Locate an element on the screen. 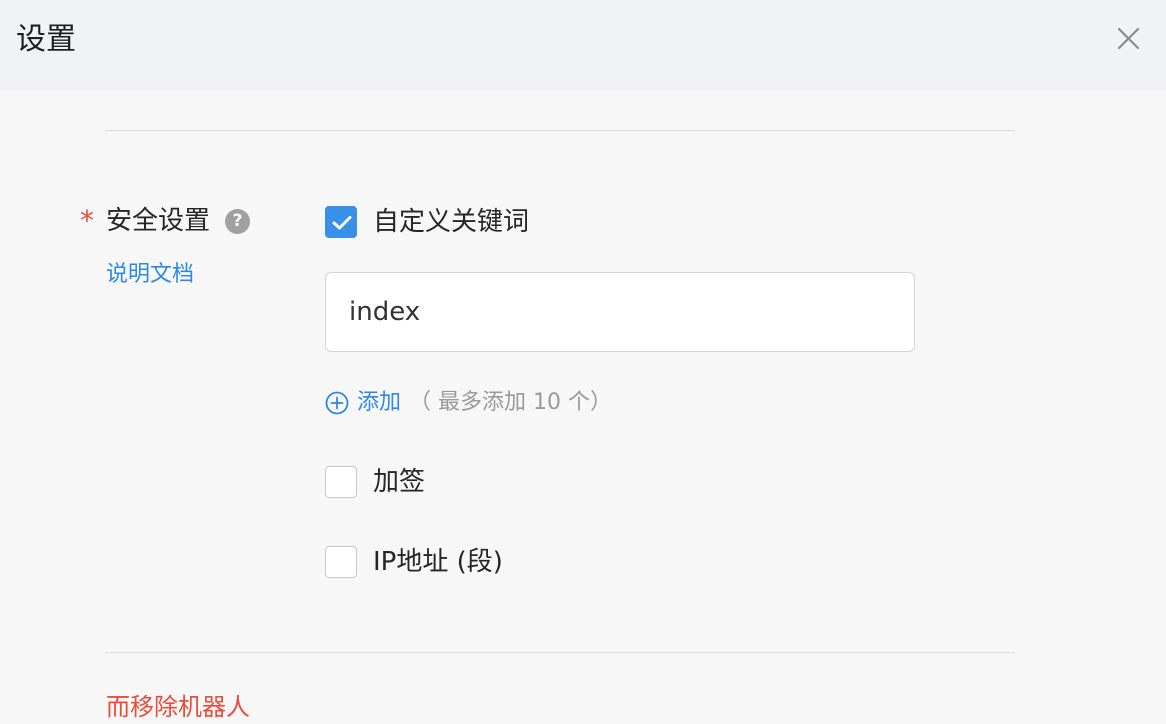 This screenshot has height=724, width=1166. close-icon is located at coordinates (1128, 38).